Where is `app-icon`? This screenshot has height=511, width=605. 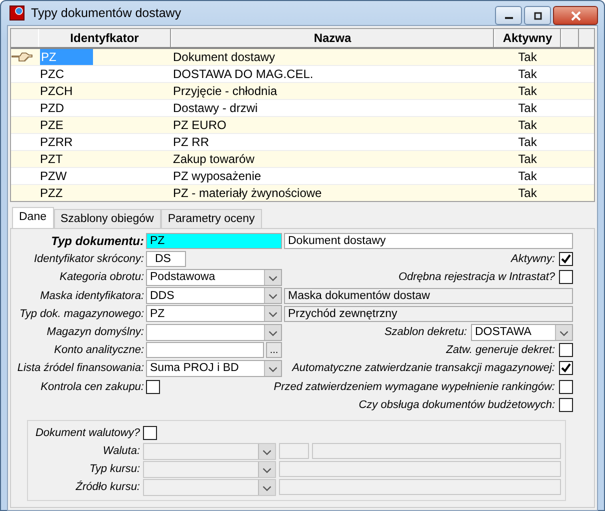 app-icon is located at coordinates (17, 13).